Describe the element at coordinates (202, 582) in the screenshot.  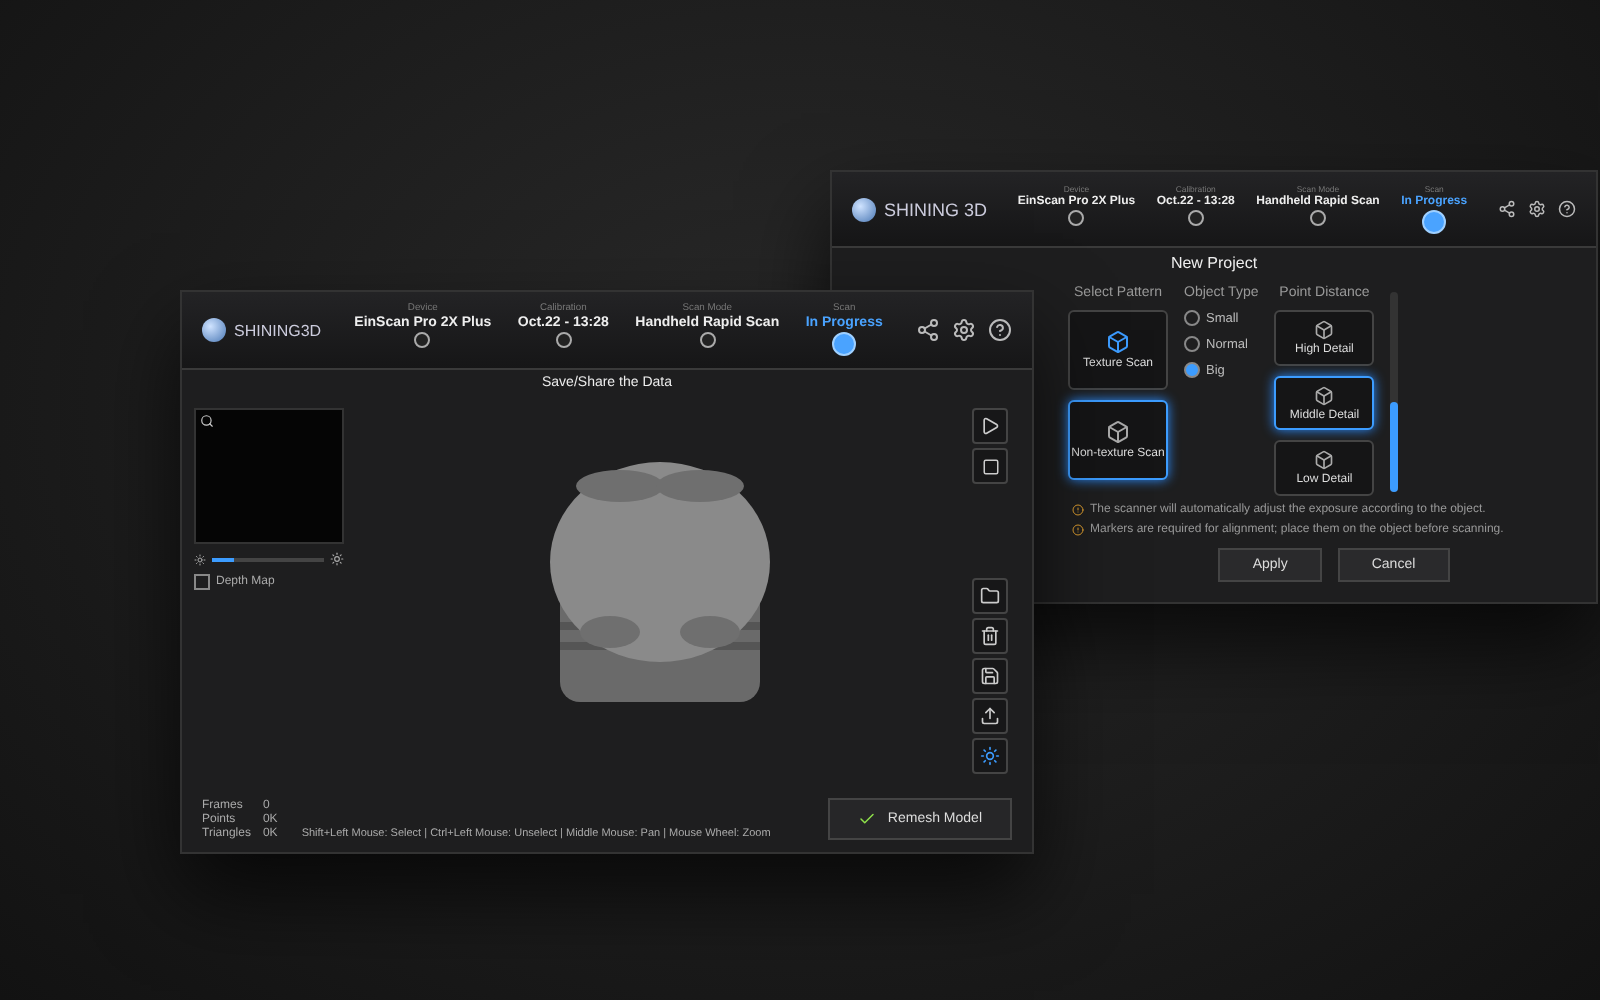
I see `checkbox` at that location.